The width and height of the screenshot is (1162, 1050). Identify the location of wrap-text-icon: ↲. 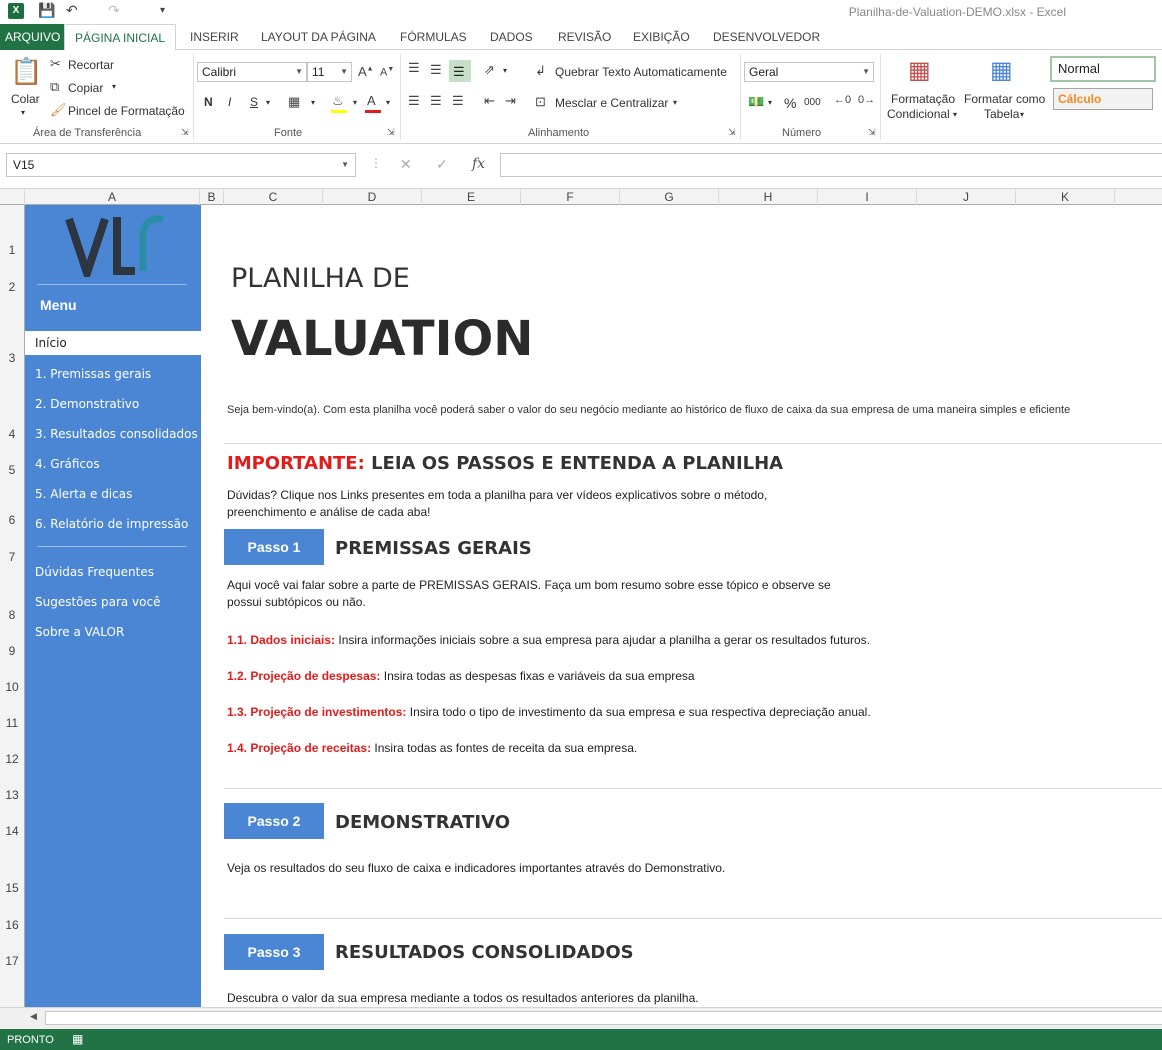
(540, 71).